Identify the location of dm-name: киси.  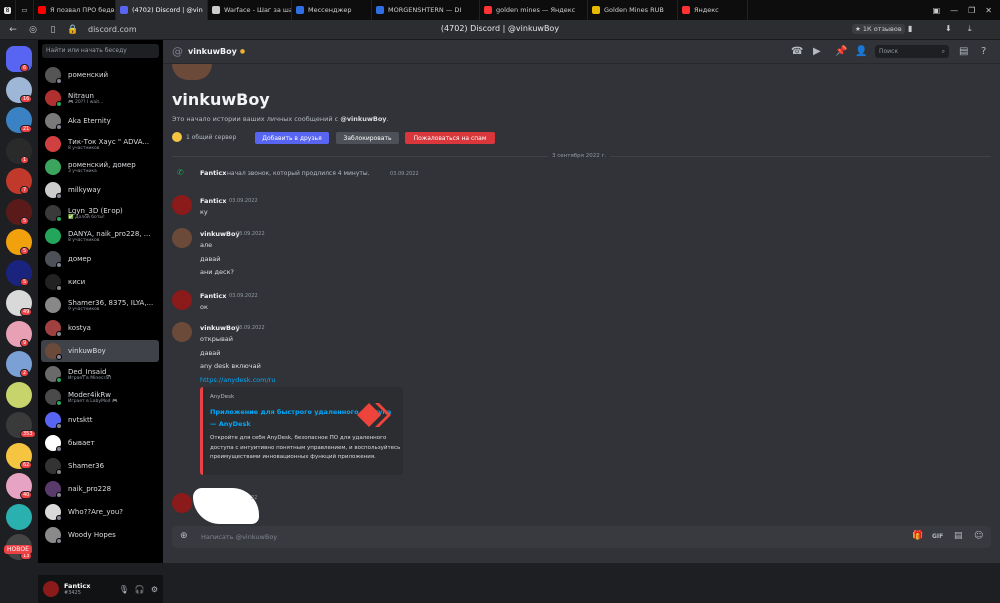
(77, 282).